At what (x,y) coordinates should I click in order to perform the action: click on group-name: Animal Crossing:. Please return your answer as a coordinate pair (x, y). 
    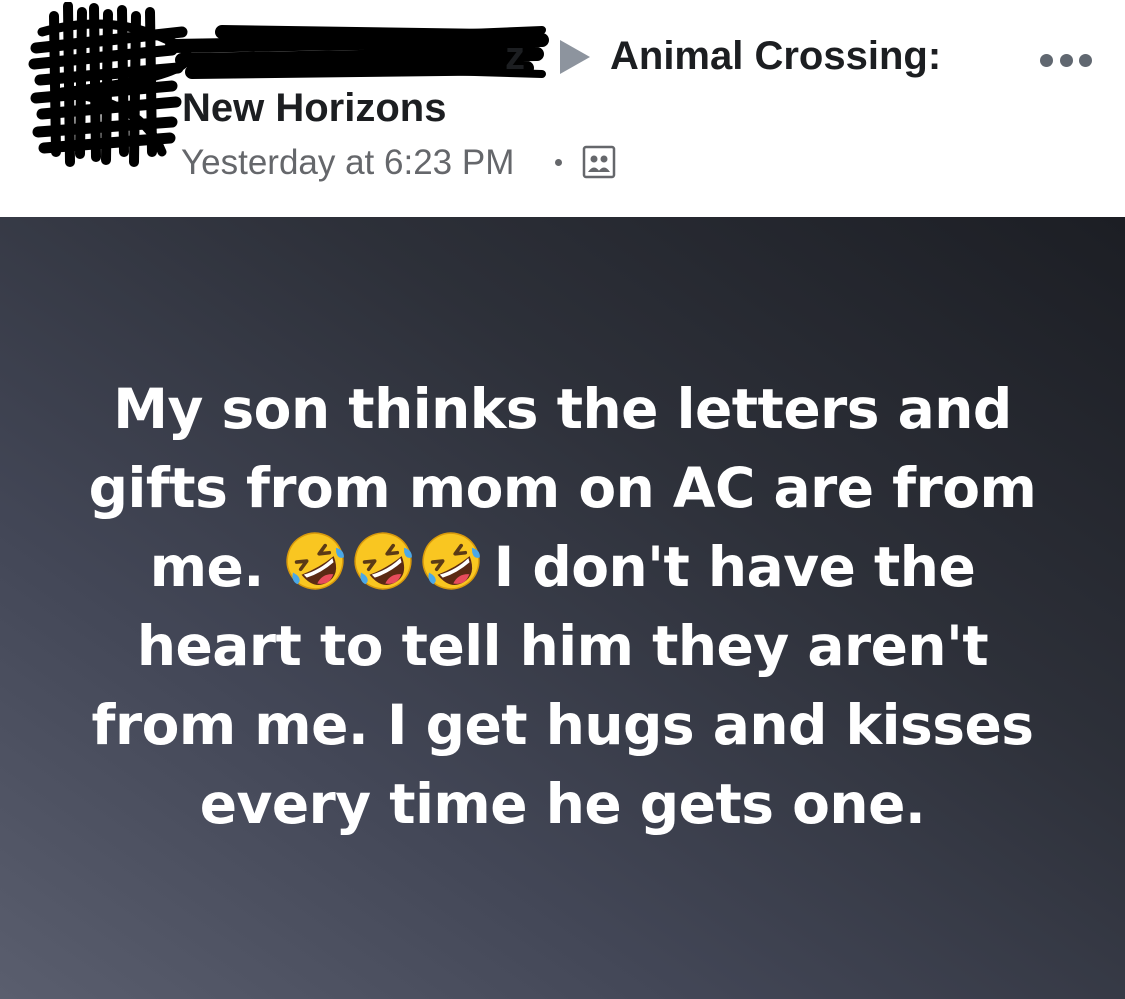
    Looking at the image, I should click on (775, 56).